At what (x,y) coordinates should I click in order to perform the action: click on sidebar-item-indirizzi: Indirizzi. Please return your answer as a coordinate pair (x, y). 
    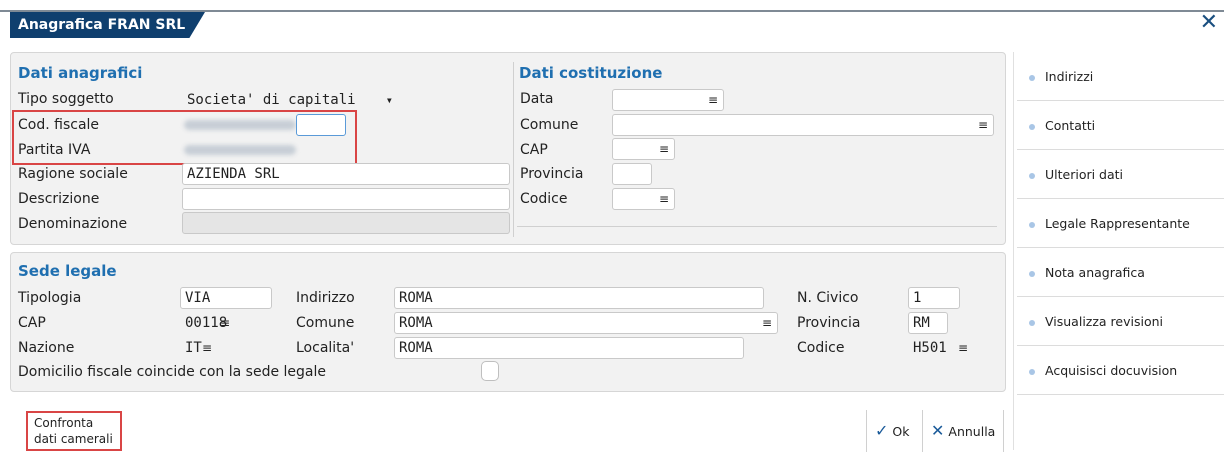
    Looking at the image, I should click on (1120, 76).